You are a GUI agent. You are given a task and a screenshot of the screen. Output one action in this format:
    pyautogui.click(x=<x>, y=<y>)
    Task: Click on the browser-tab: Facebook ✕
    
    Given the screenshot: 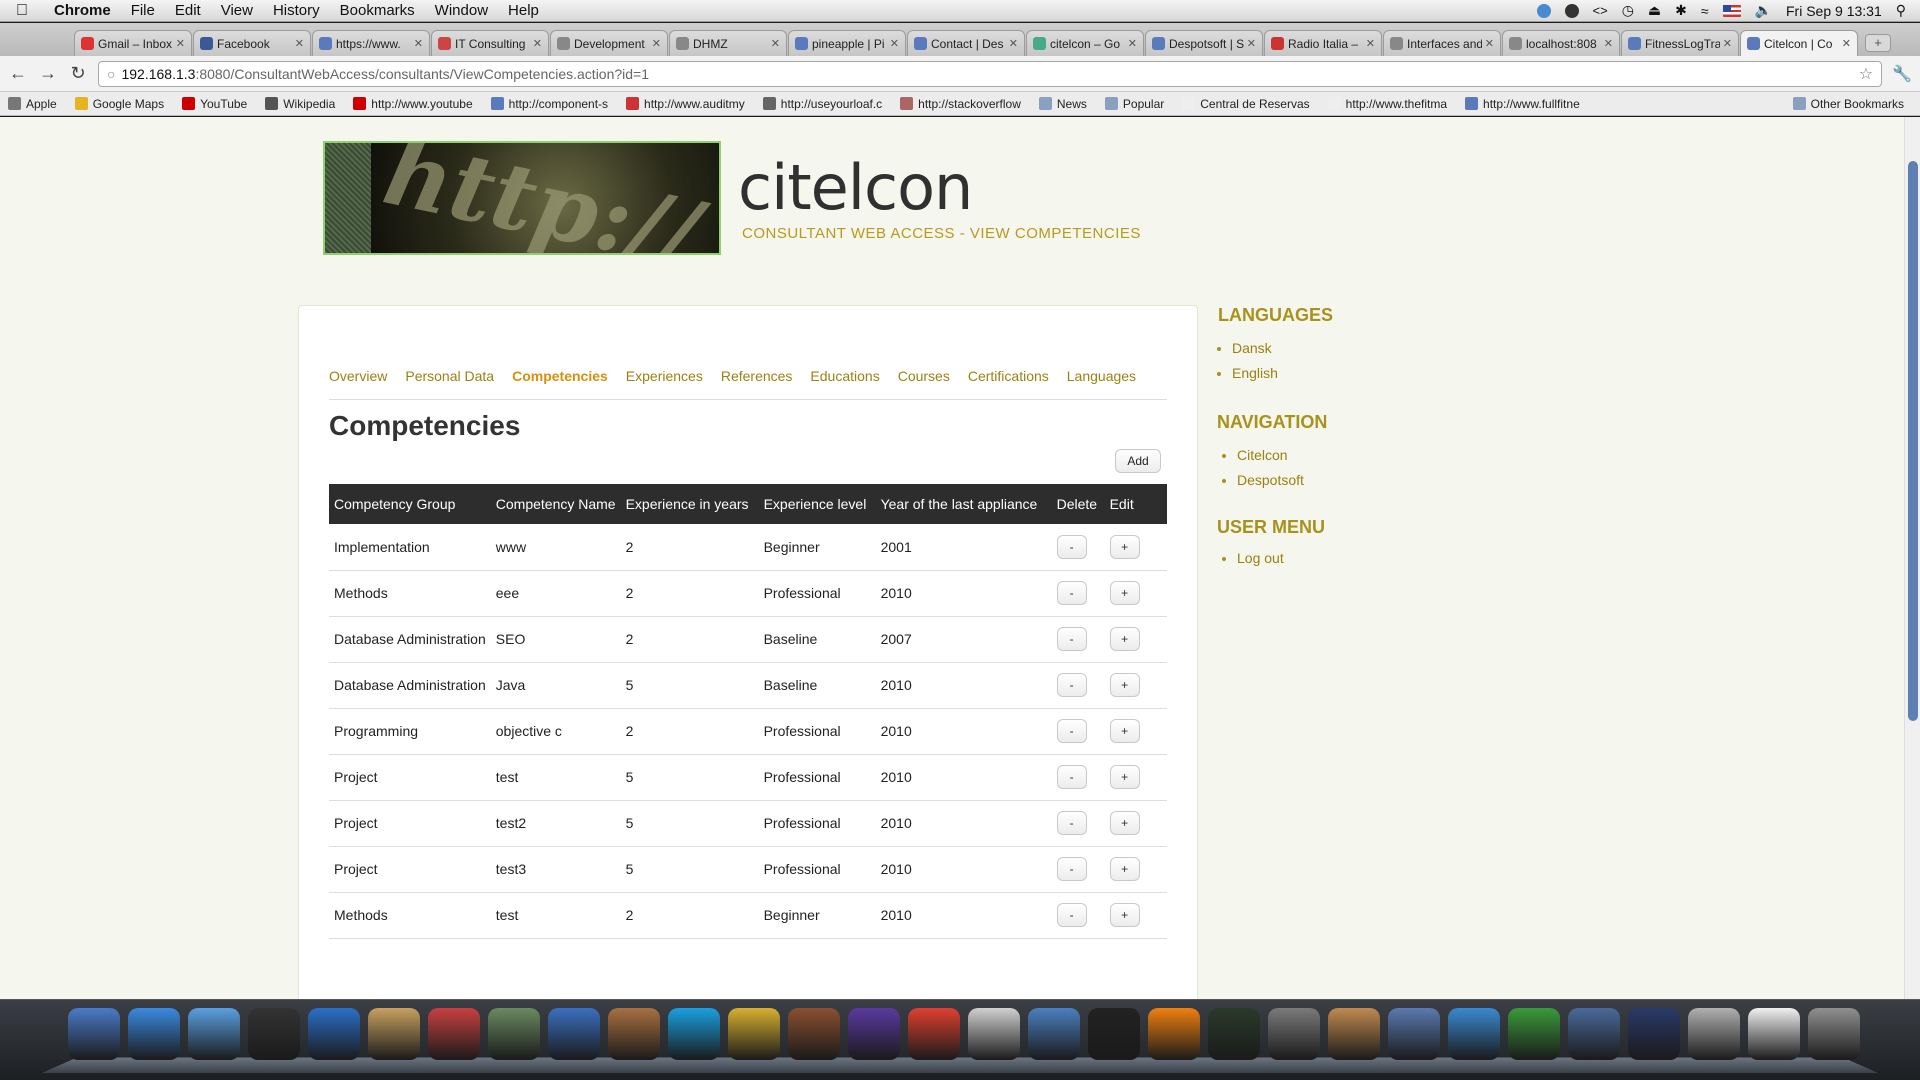 What is the action you would take?
    pyautogui.click(x=252, y=43)
    